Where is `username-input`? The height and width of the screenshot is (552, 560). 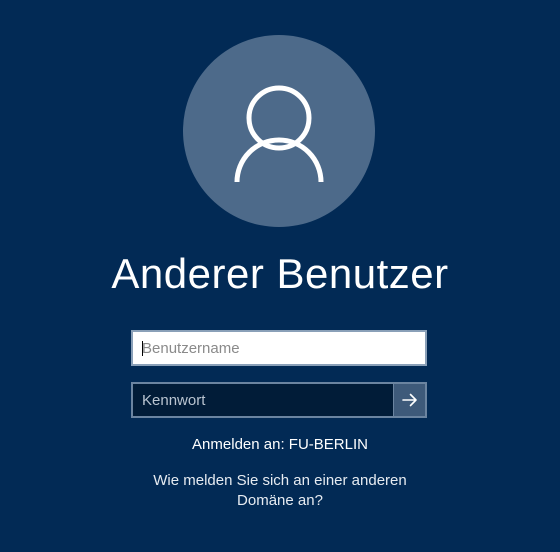 username-input is located at coordinates (279, 348).